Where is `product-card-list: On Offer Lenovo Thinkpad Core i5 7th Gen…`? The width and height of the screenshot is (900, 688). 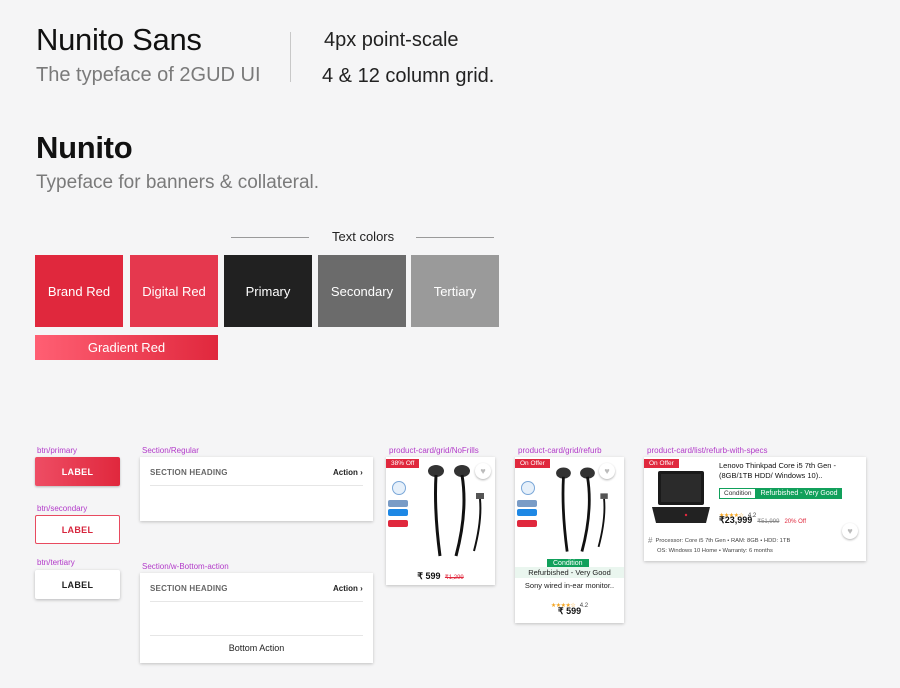 product-card-list: On Offer Lenovo Thinkpad Core i5 7th Gen… is located at coordinates (755, 509).